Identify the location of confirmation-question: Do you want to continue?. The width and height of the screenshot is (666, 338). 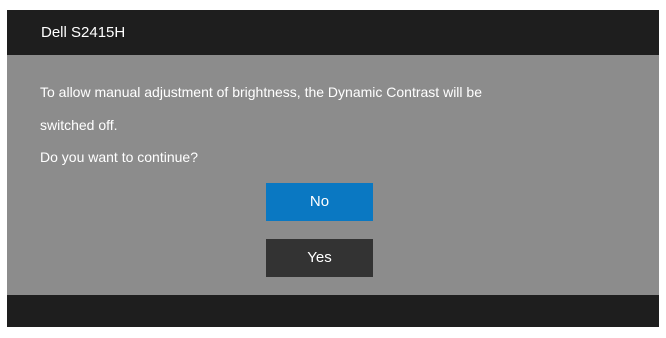
(119, 157).